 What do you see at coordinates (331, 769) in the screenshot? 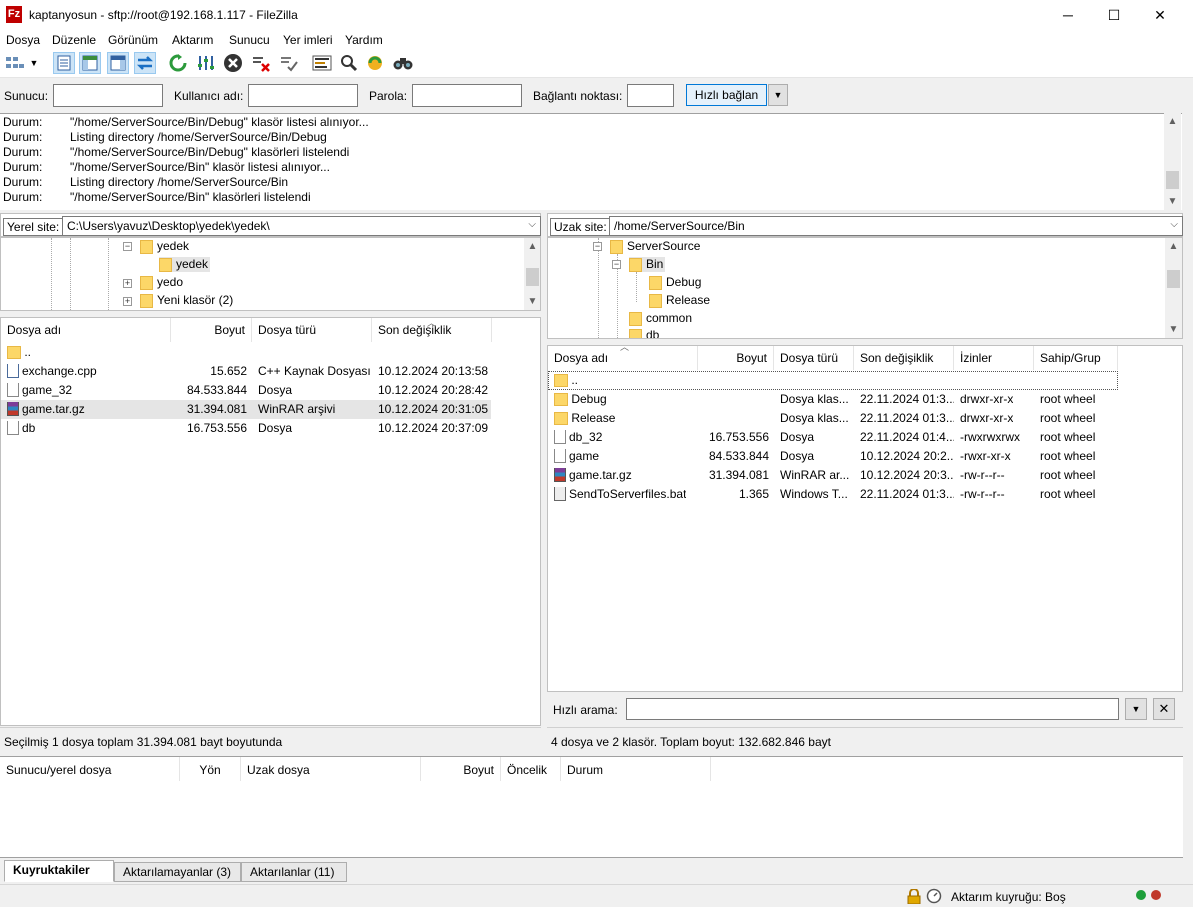
I see `queue-header-remote-file: Uzak dosya` at bounding box center [331, 769].